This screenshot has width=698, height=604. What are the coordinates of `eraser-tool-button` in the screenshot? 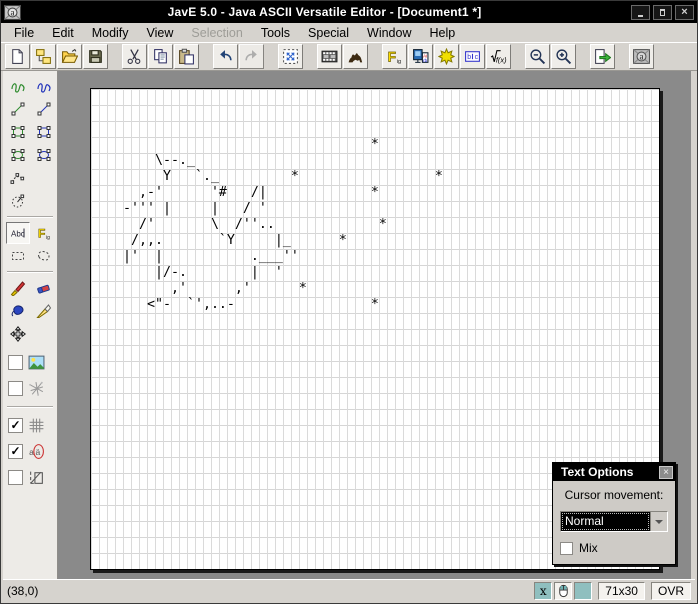 It's located at (44, 288).